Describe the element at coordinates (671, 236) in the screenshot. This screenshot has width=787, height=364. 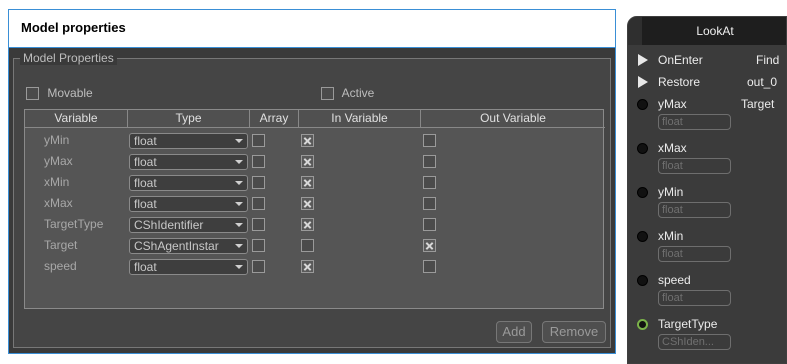
I see `data-input-label: xMin` at that location.